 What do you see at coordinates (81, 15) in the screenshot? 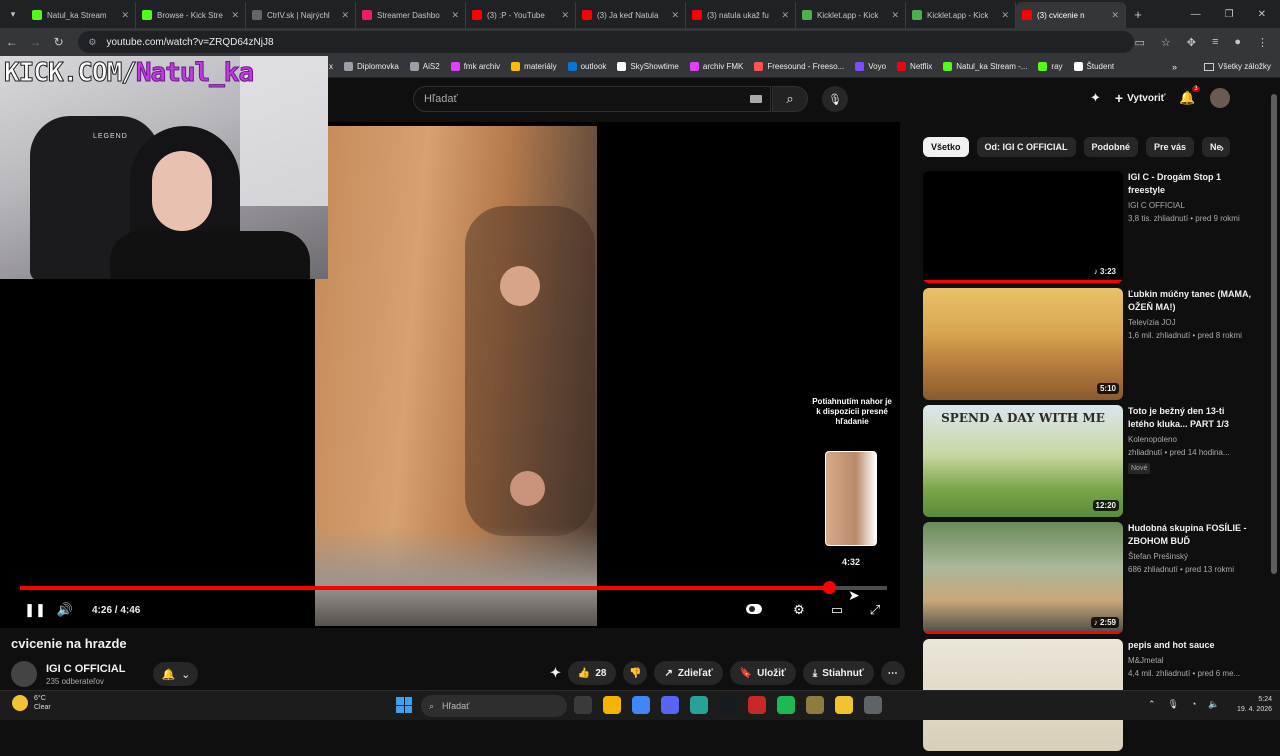
I see `browser-tab: Natul_ka Stream ✕` at bounding box center [81, 15].